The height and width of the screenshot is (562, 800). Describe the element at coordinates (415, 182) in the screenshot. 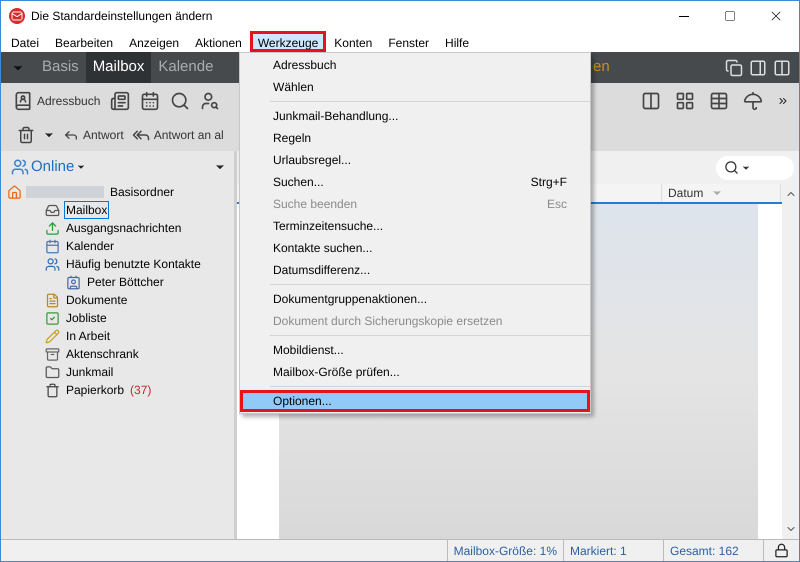

I see `menu-item: Suchen... Strg+F` at that location.